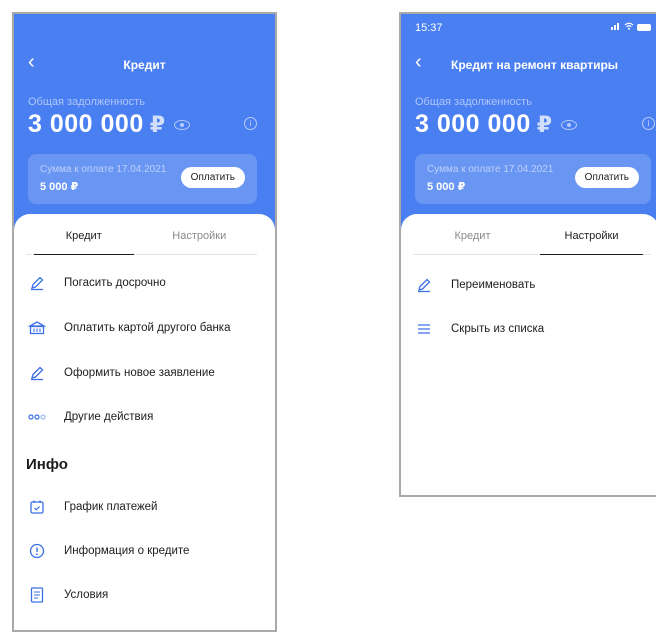 This screenshot has height=632, width=656. Describe the element at coordinates (498, 329) in the screenshot. I see `action-label: Скрыть из списка` at that location.